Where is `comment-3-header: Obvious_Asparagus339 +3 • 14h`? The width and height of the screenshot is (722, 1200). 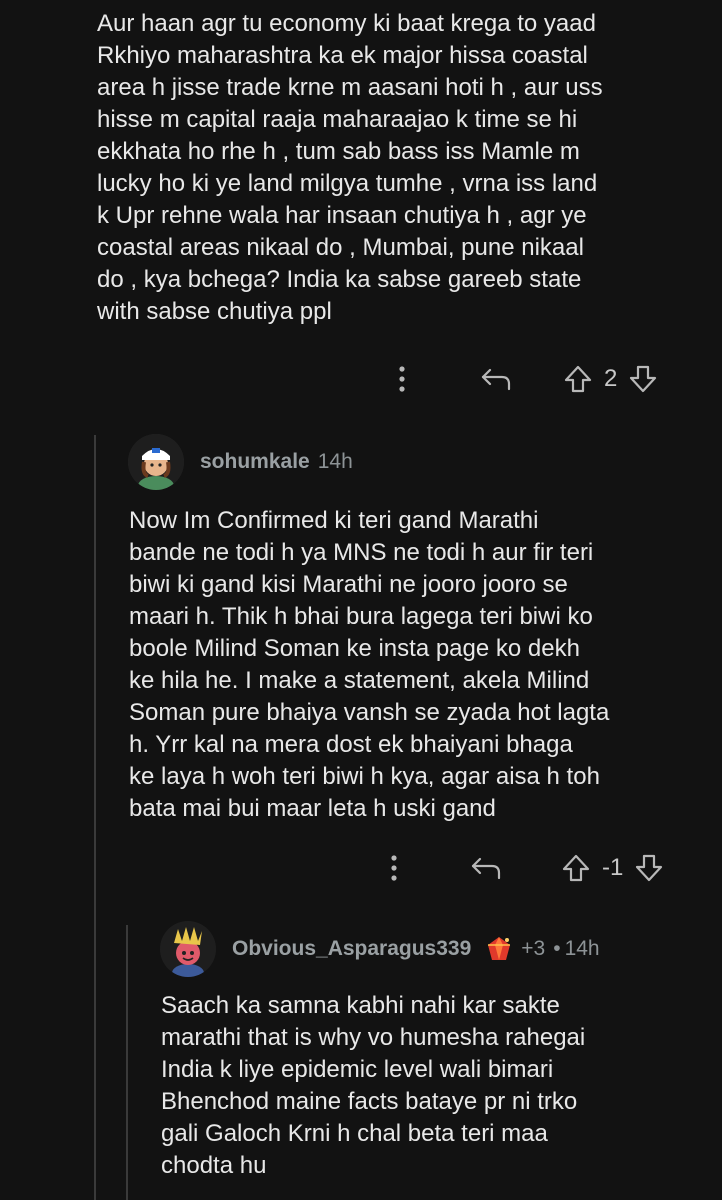 comment-3-header: Obvious_Asparagus339 +3 • 14h is located at coordinates (380, 949).